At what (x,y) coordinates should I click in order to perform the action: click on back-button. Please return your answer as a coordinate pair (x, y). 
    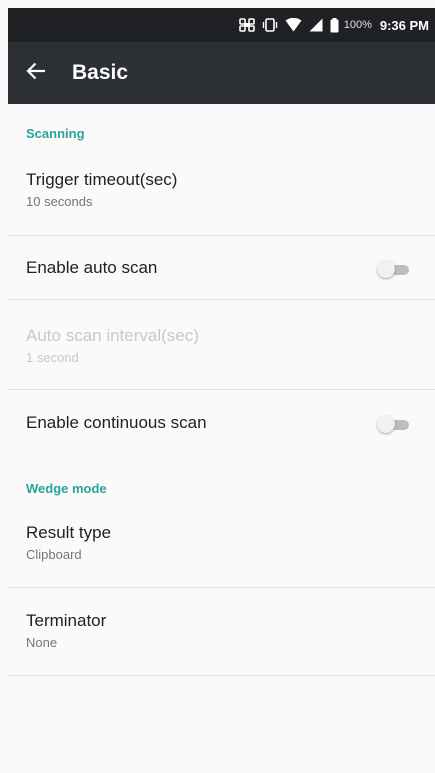
    Looking at the image, I should click on (36, 73).